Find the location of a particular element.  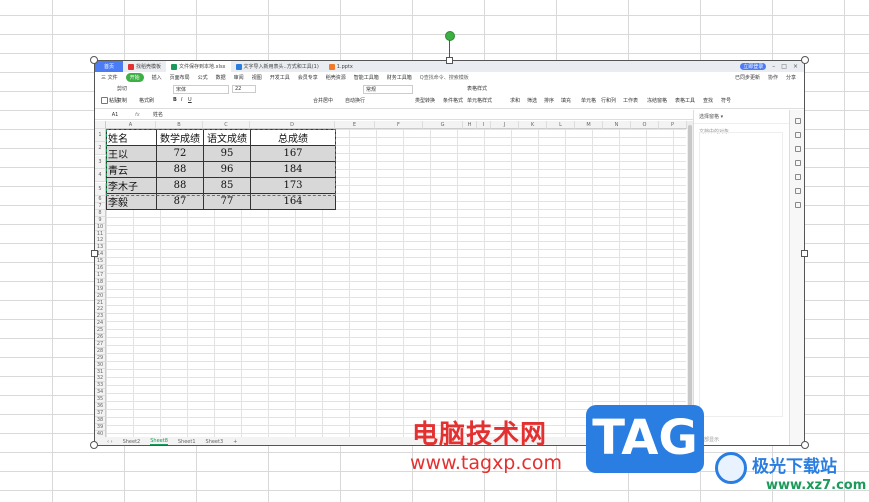

menu-developer: 开发工具 is located at coordinates (280, 77).